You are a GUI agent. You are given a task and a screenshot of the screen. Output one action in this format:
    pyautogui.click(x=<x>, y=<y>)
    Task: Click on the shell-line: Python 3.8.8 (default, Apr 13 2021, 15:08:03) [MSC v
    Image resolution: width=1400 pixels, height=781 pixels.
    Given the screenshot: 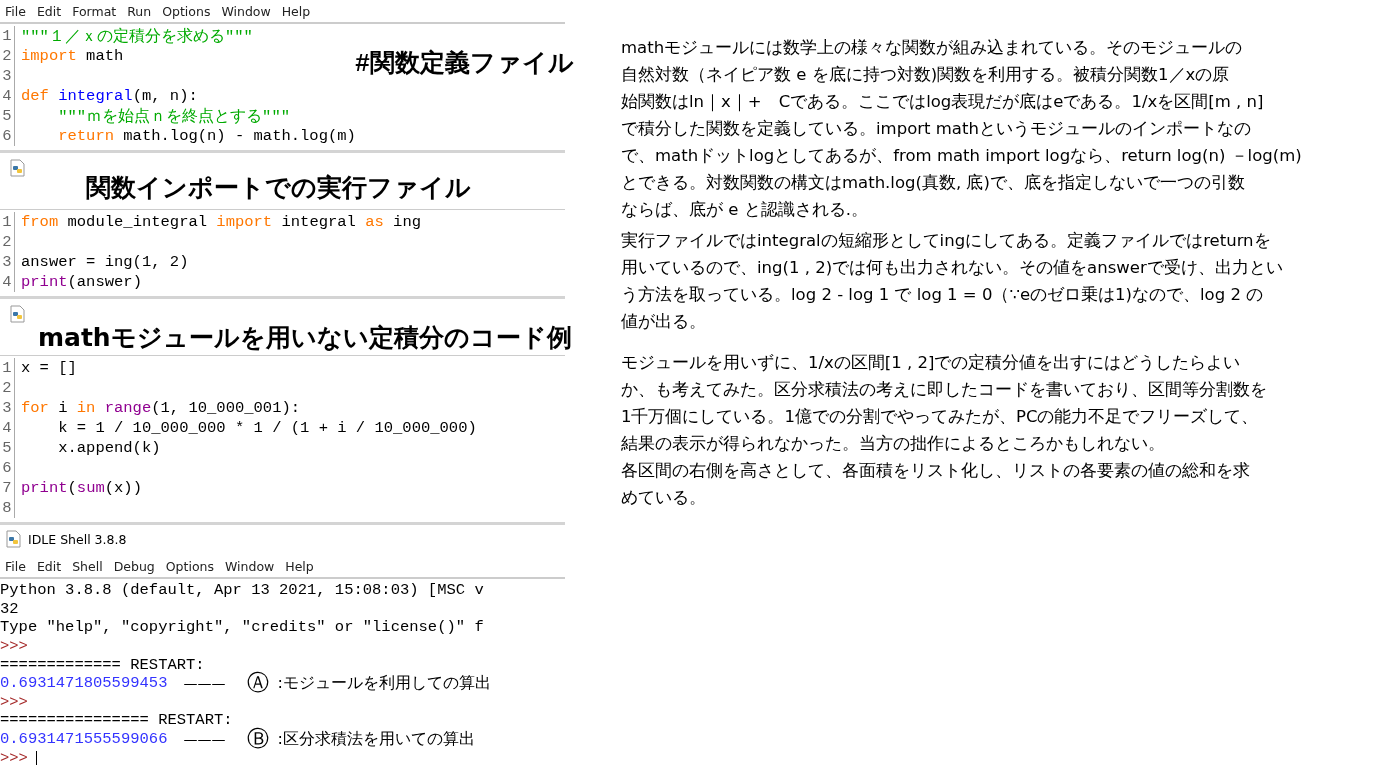 What is the action you would take?
    pyautogui.click(x=242, y=590)
    